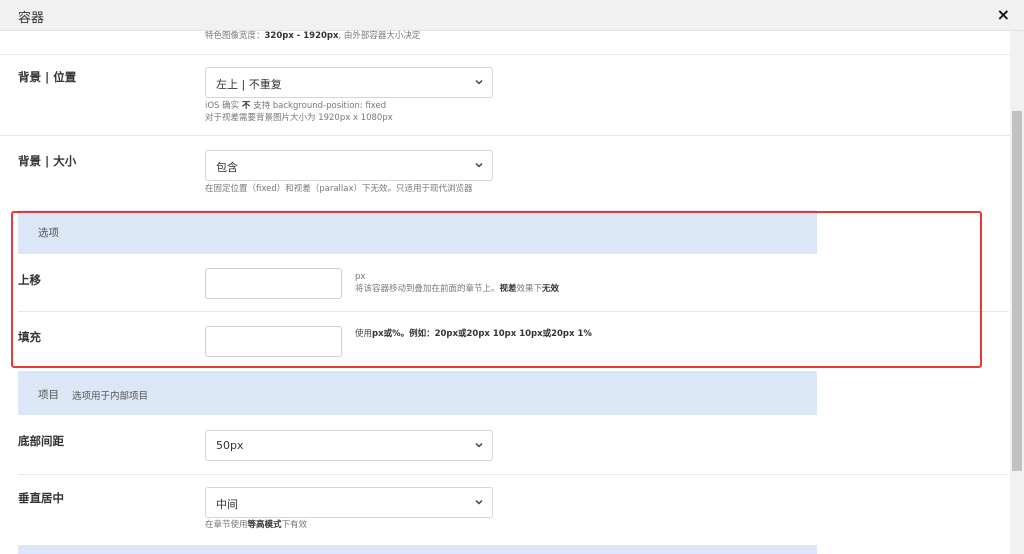 The height and width of the screenshot is (554, 1024). I want to click on items-section-title: 项目, so click(48, 395).